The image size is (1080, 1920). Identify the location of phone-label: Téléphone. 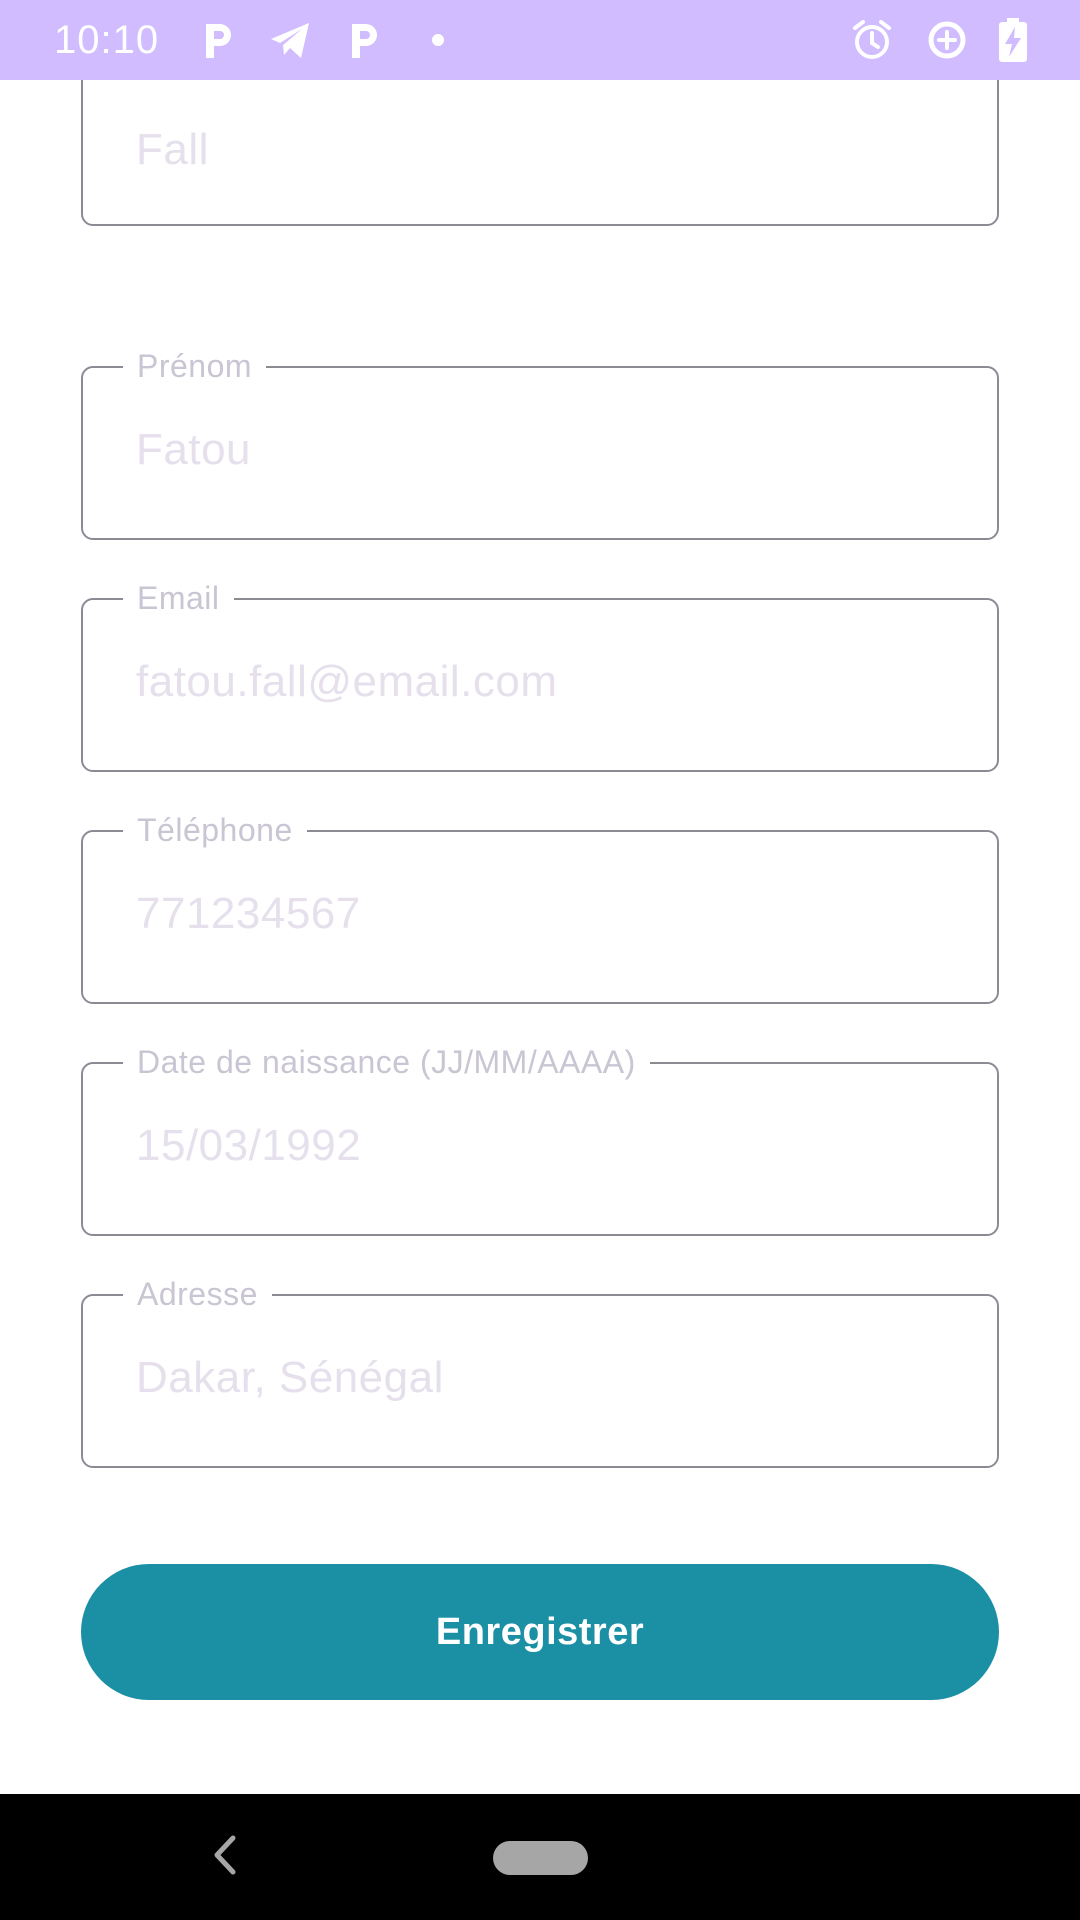
(215, 830).